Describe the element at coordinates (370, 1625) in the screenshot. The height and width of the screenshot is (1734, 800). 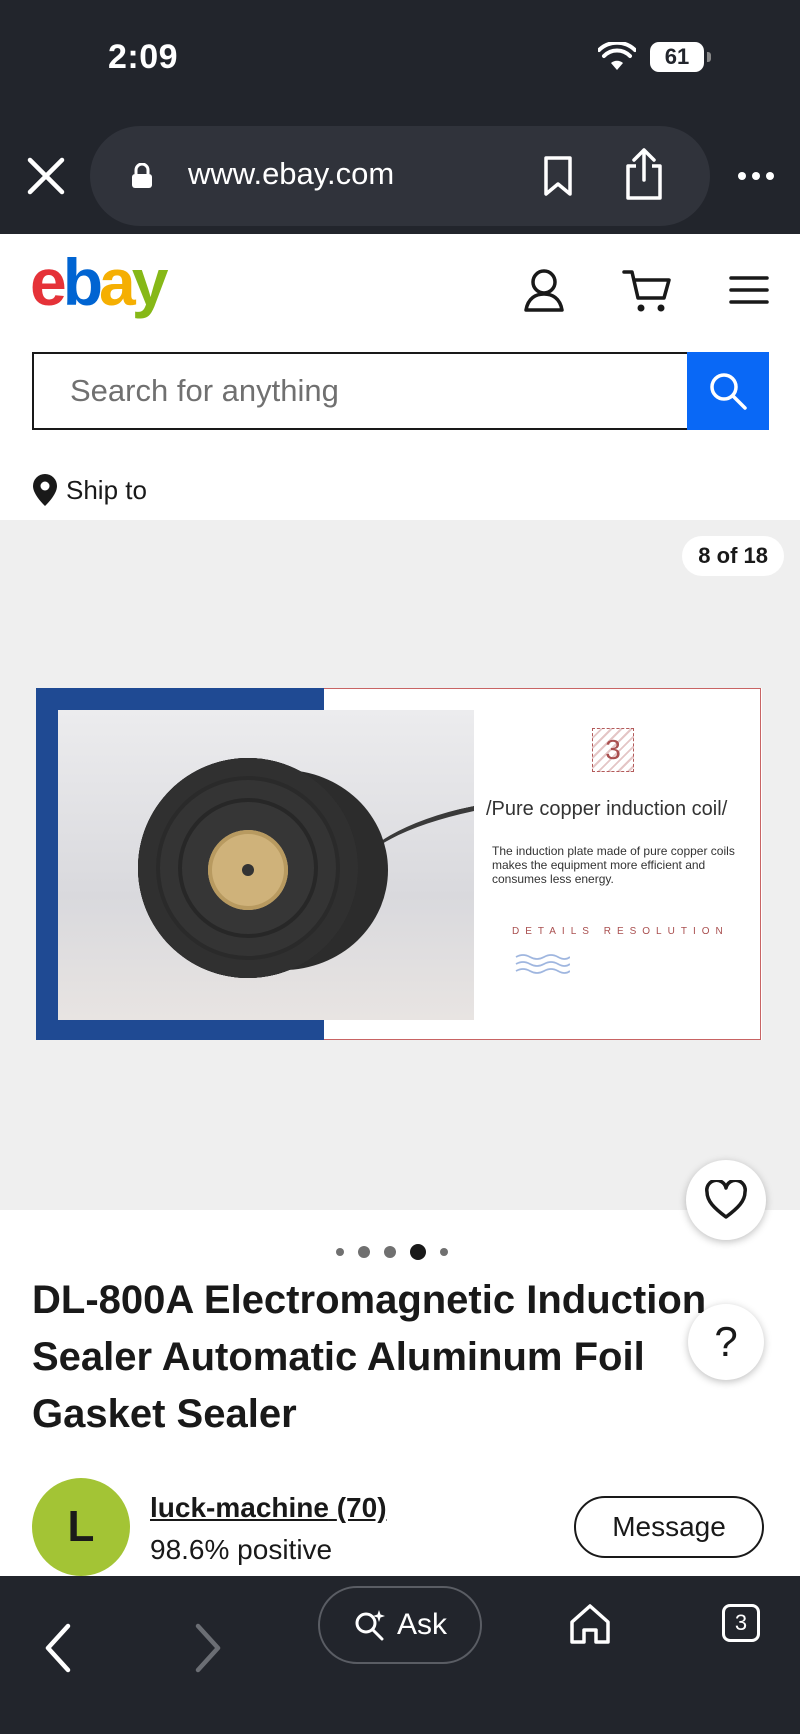
I see `sparkle-search-icon` at that location.